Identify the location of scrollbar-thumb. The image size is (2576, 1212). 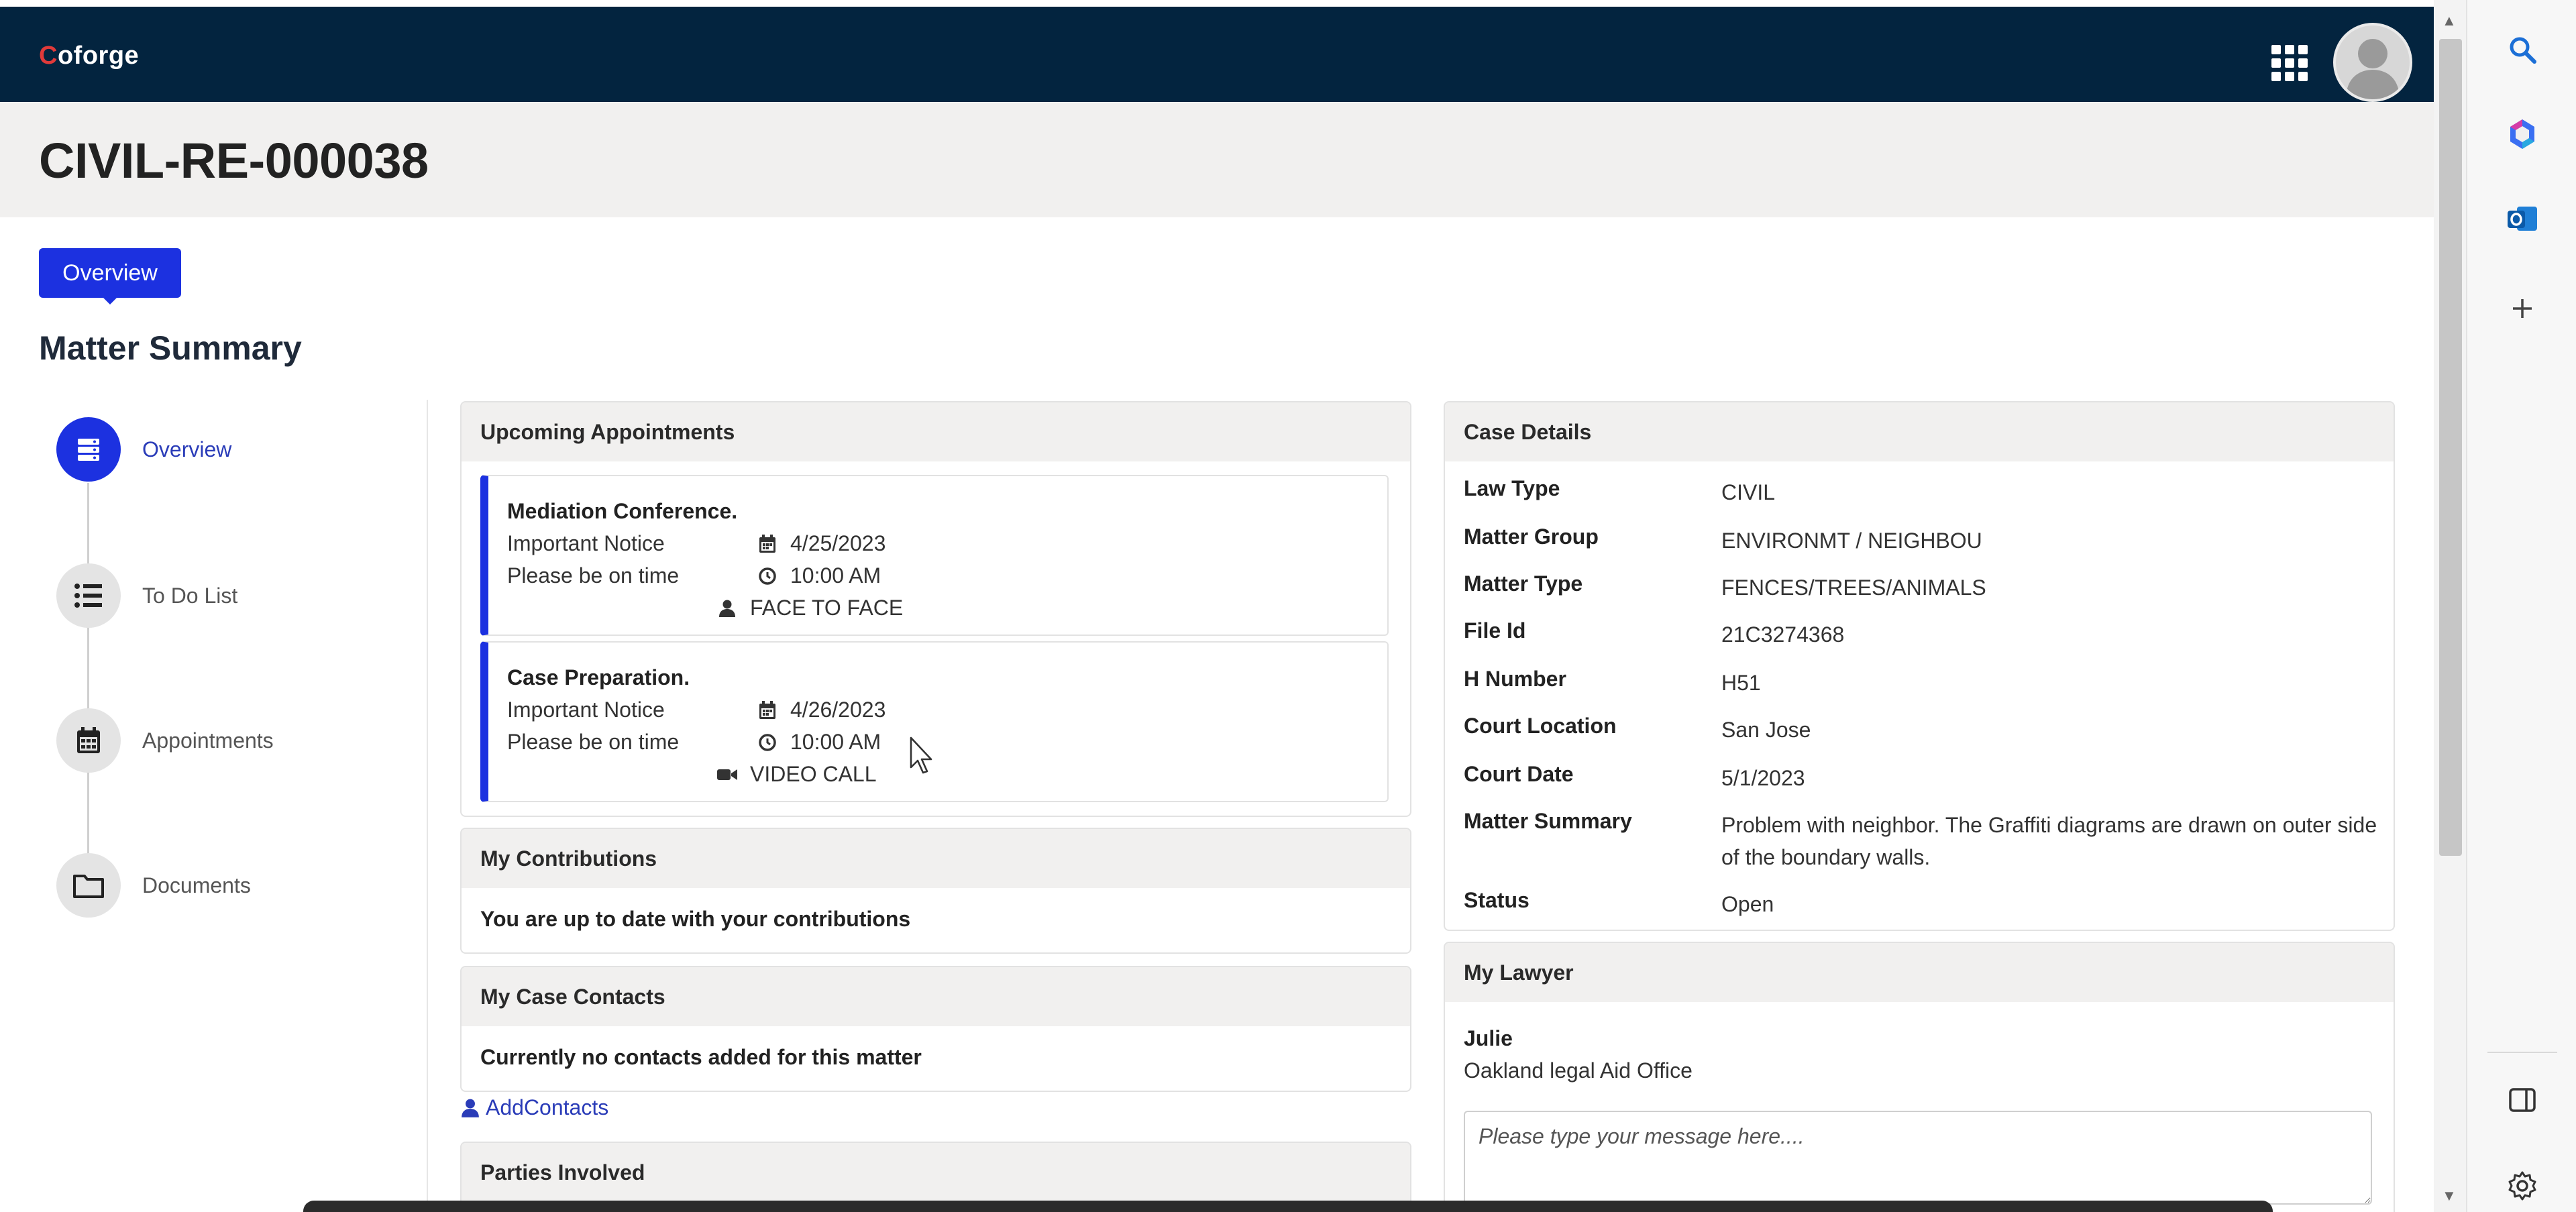
(2450, 447).